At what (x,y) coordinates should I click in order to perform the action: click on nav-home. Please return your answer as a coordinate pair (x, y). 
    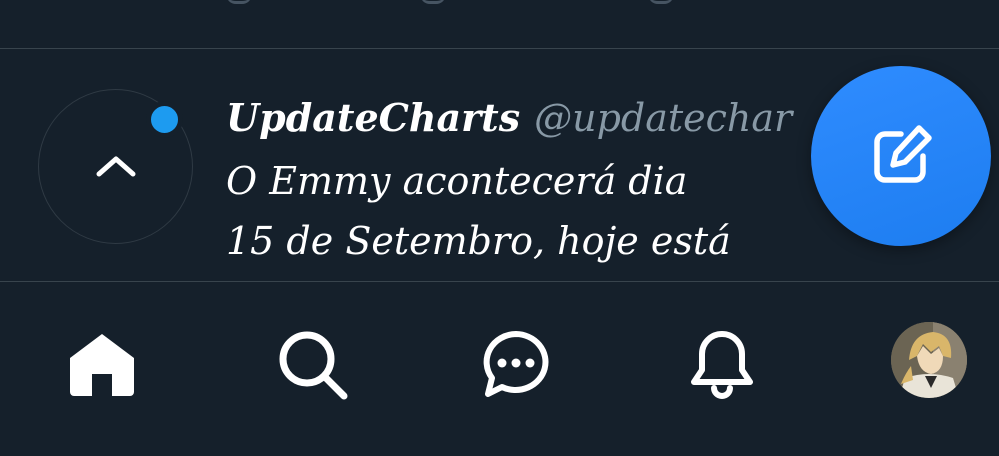
    Looking at the image, I should click on (102, 364).